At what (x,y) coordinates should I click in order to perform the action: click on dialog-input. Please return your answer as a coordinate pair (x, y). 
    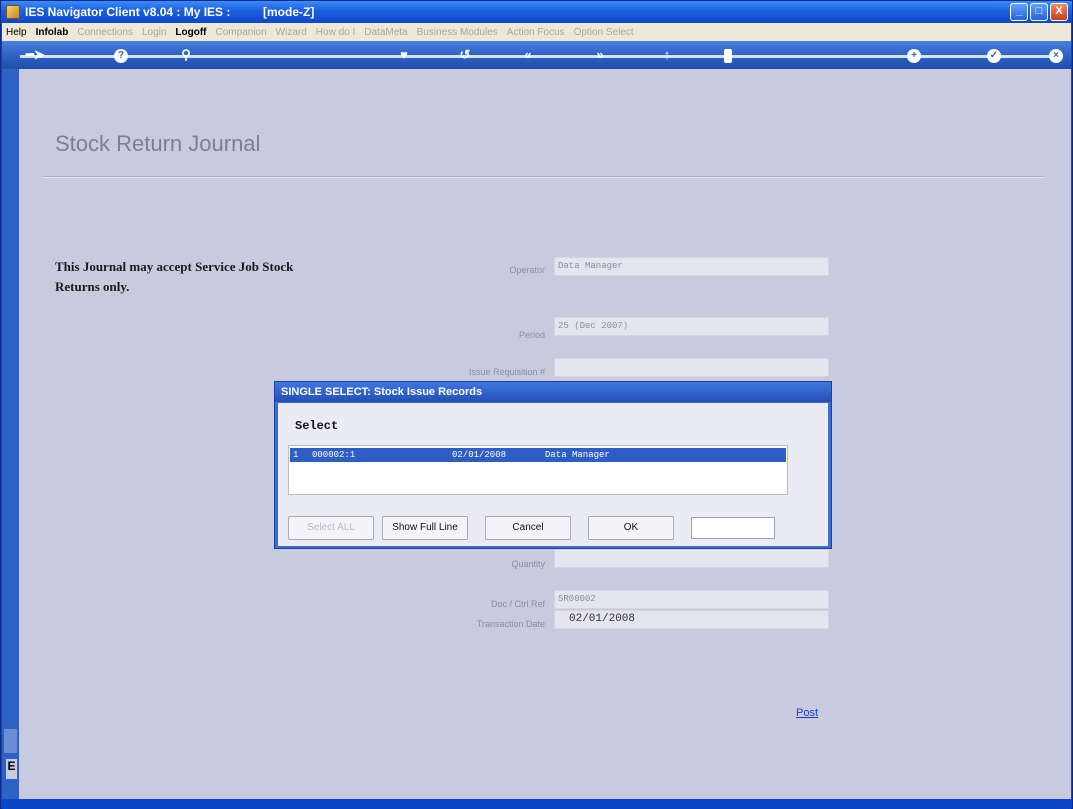
    Looking at the image, I should click on (733, 528).